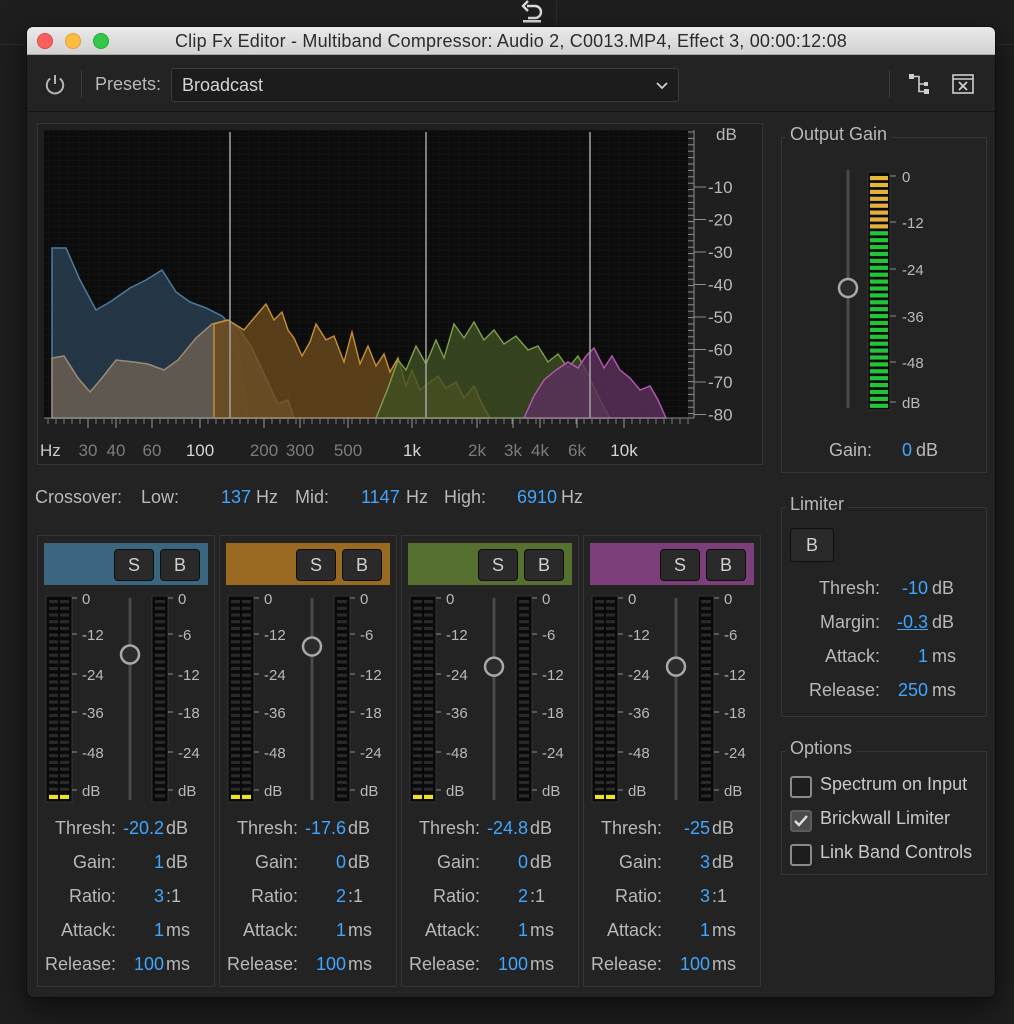 This screenshot has height=1024, width=1014. I want to click on input-meter-label: -12, so click(275, 635).